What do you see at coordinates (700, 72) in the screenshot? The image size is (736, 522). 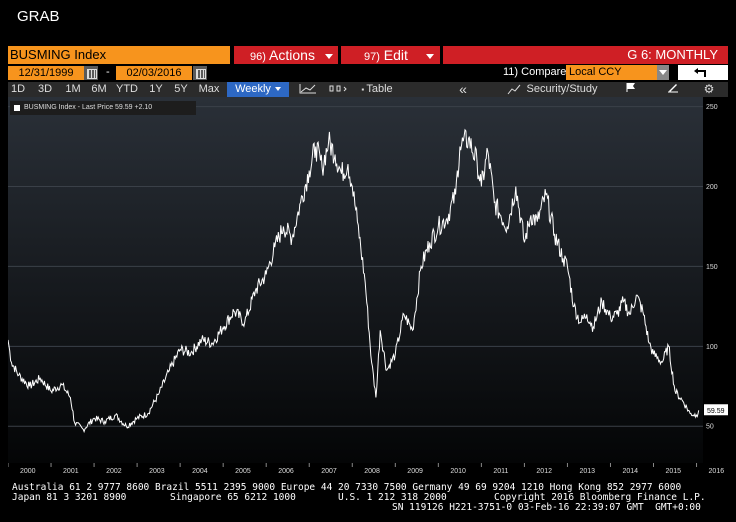 I see `back-arrow-icon` at bounding box center [700, 72].